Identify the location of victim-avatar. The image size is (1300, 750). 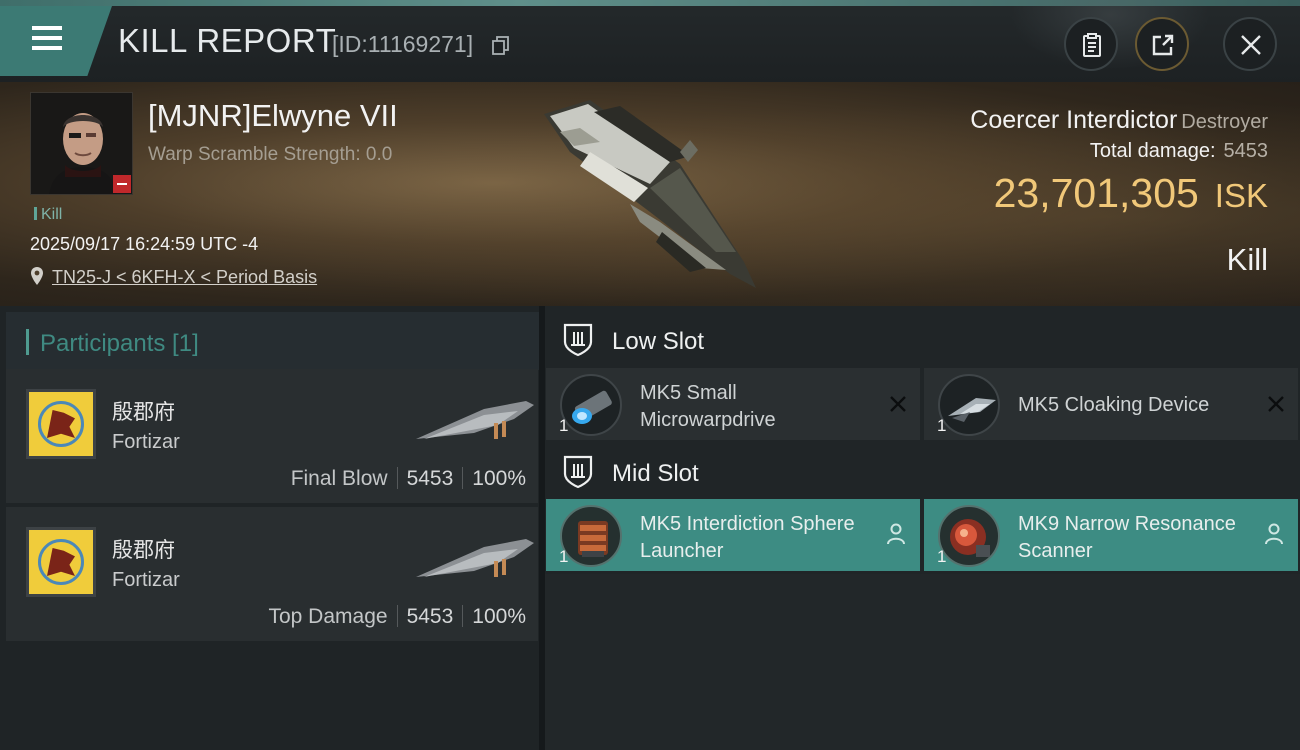
(81, 143).